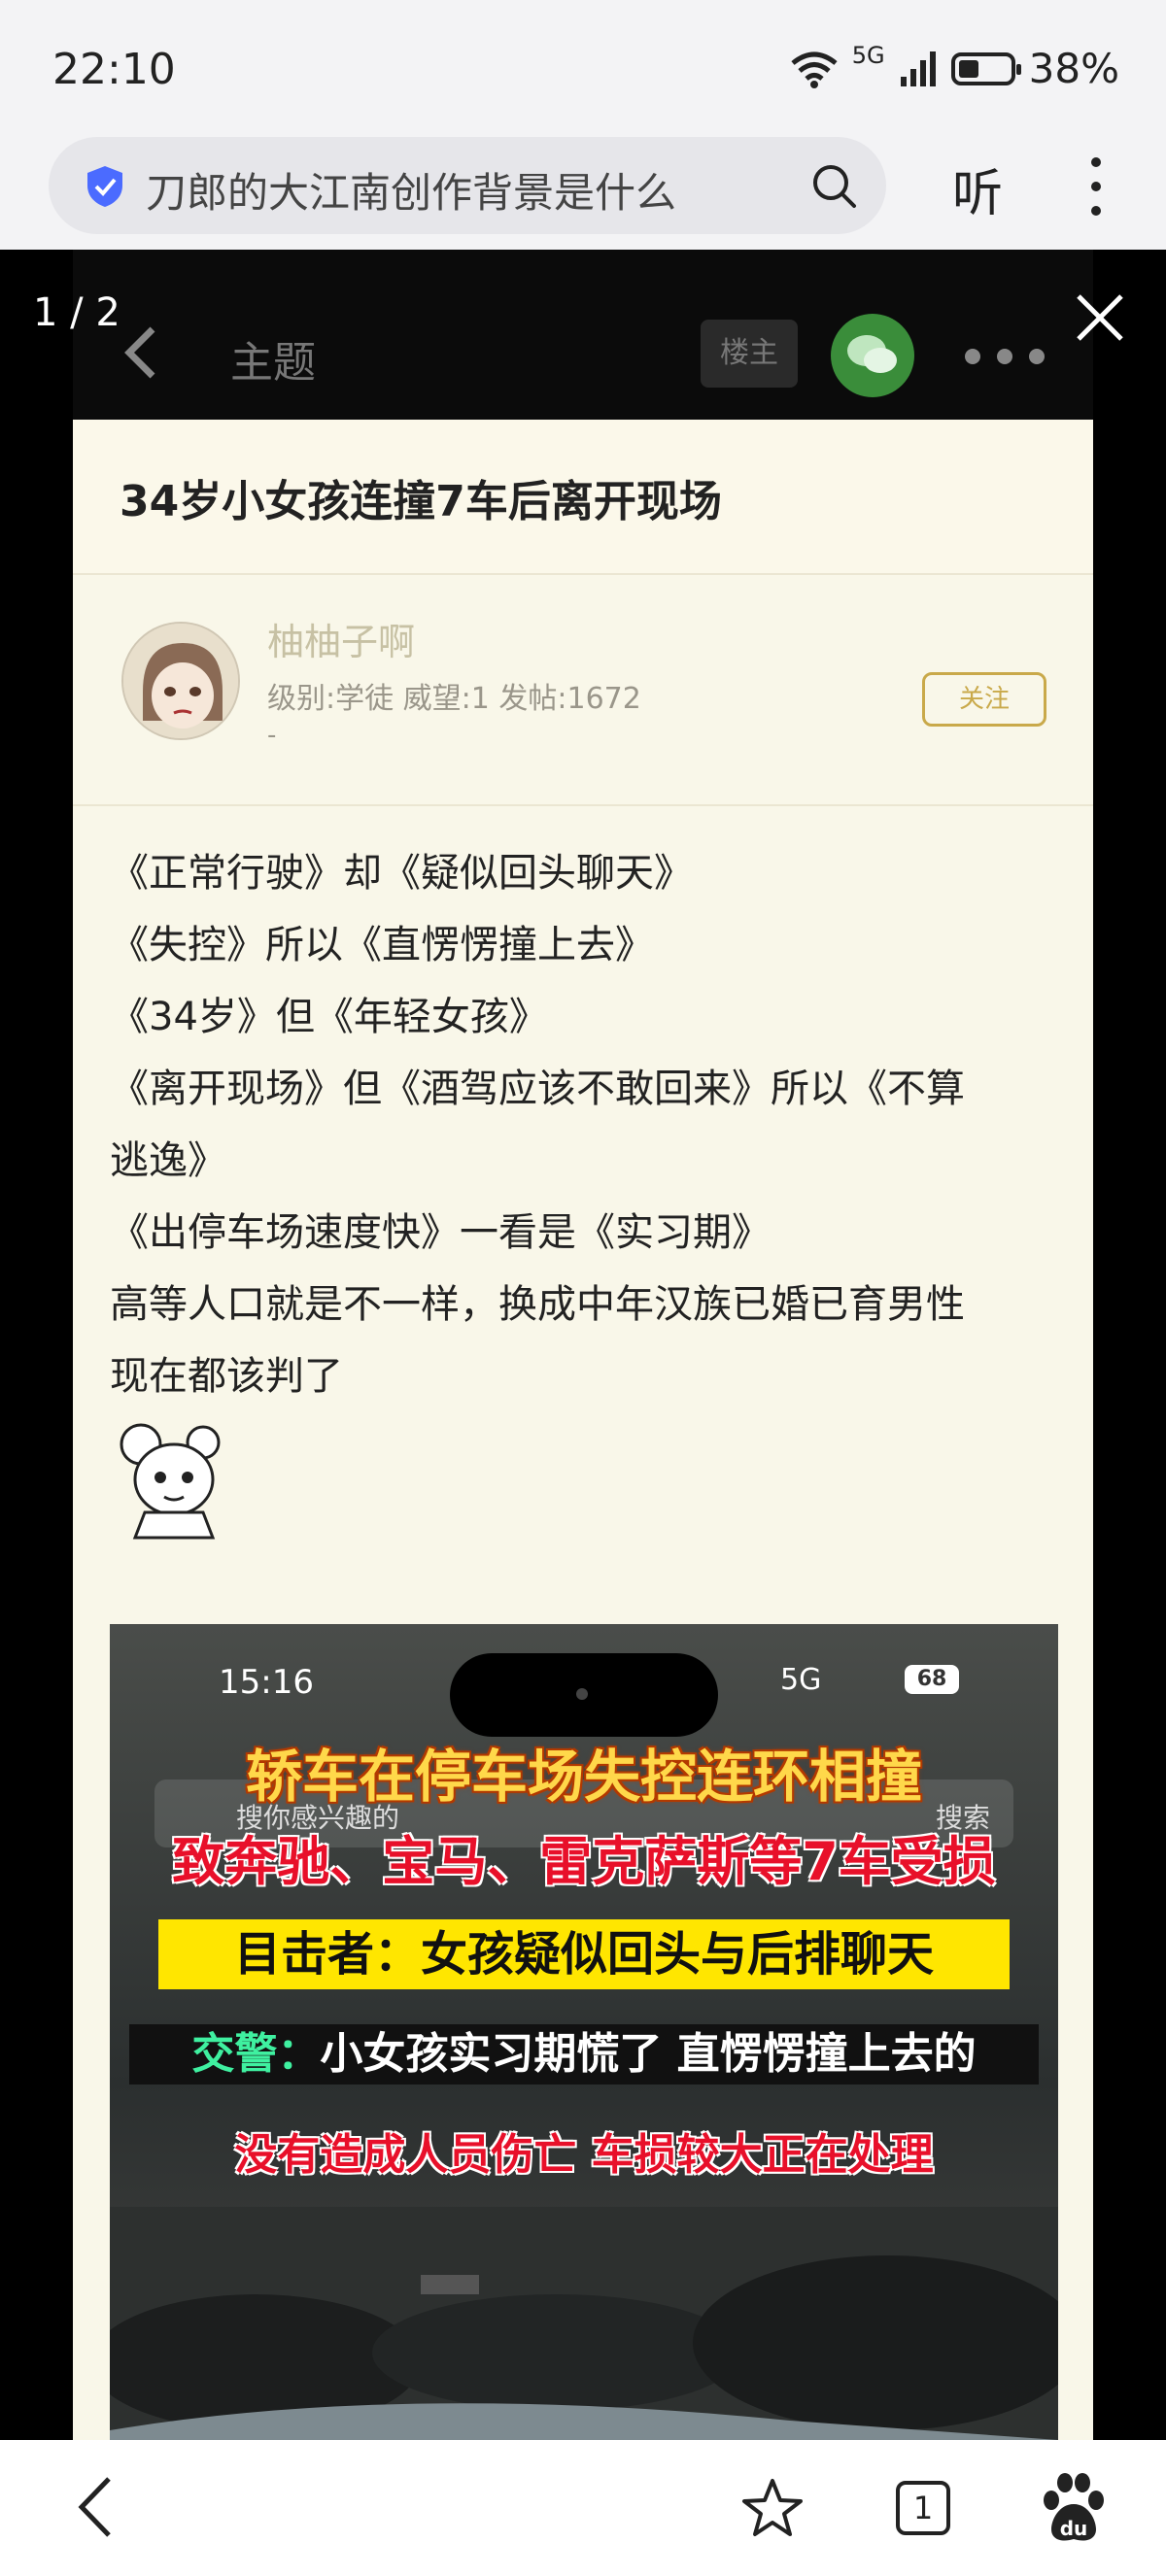 This screenshot has width=1166, height=2576. What do you see at coordinates (583, 1777) in the screenshot?
I see `caption-headline: 轿车在停车场失控连环相撞` at bounding box center [583, 1777].